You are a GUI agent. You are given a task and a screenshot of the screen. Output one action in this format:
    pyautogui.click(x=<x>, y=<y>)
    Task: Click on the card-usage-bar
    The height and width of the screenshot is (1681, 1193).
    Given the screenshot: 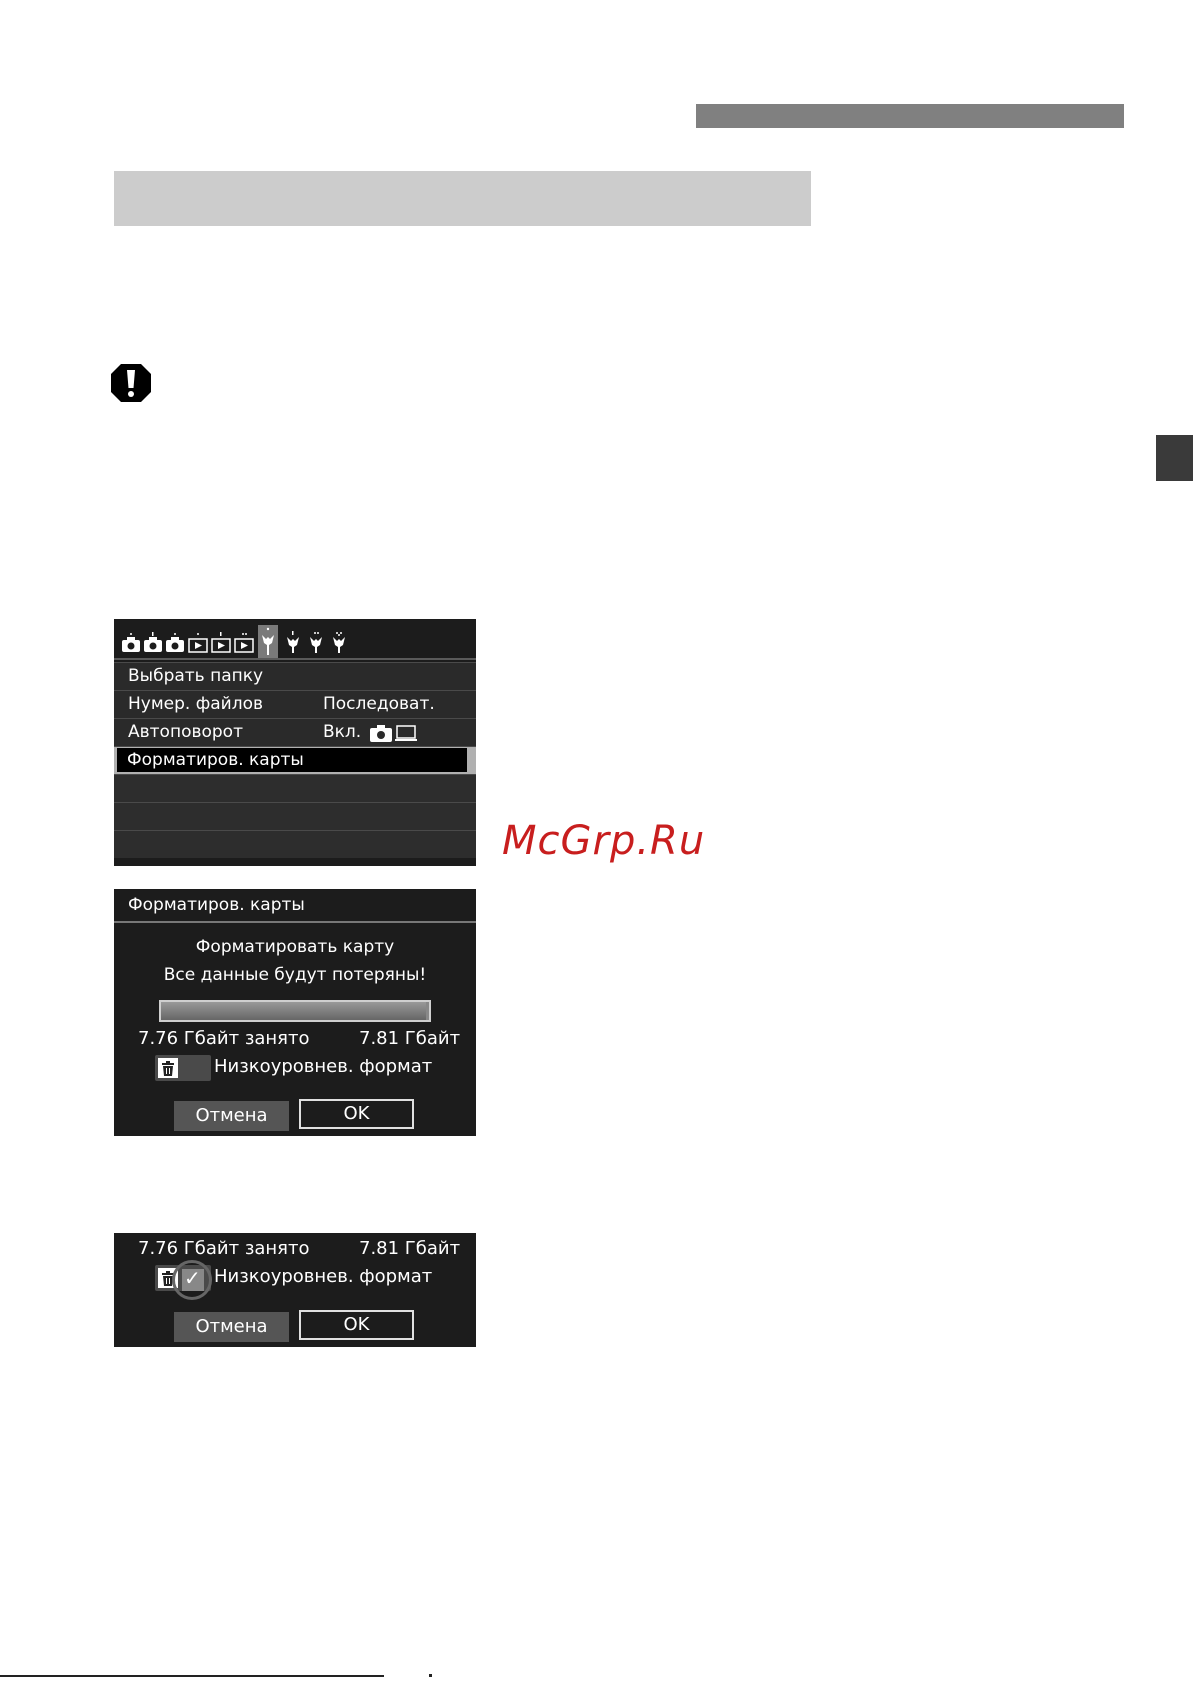 What is the action you would take?
    pyautogui.click(x=295, y=1011)
    